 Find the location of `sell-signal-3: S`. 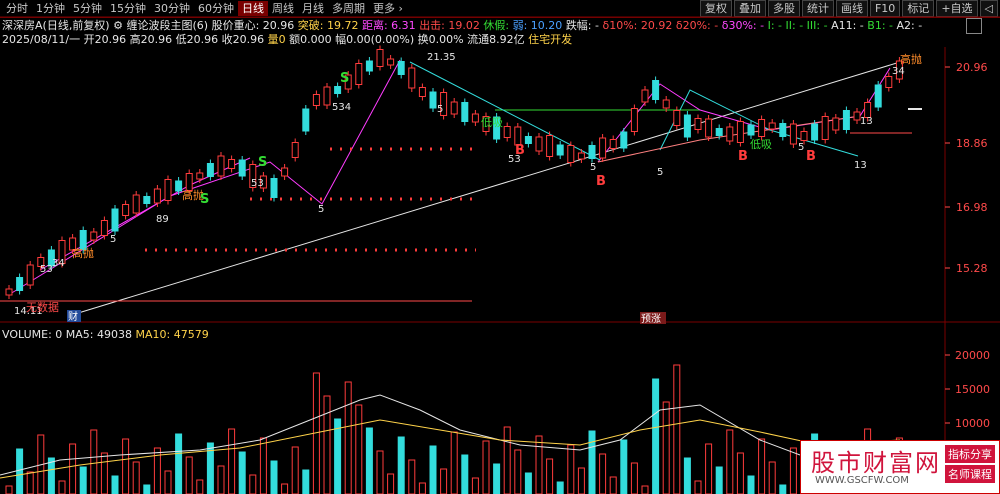

sell-signal-3: S is located at coordinates (204, 199).